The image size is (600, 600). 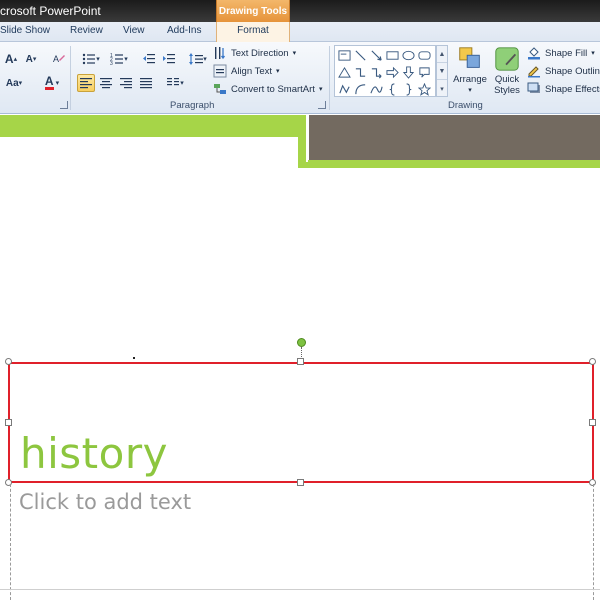 I want to click on clear-formatting-button: A, so click(x=59, y=59).